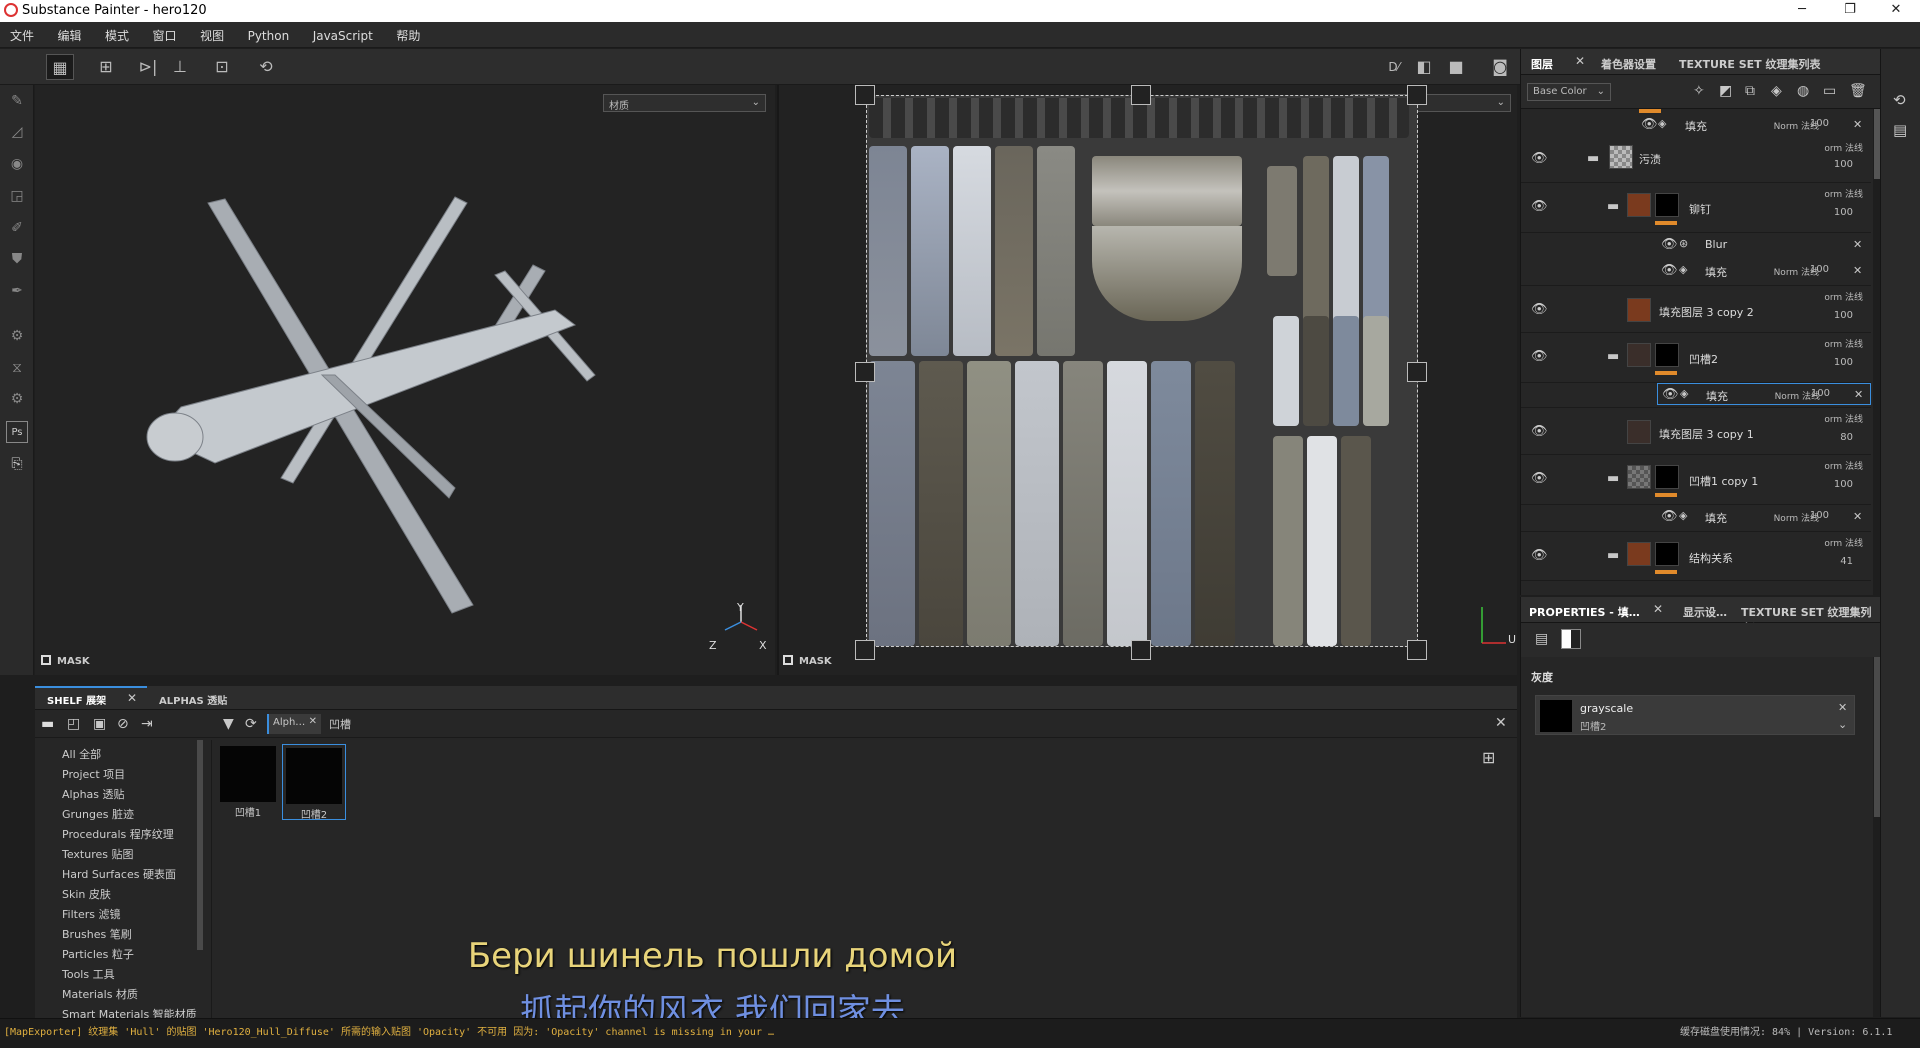  Describe the element at coordinates (1394, 67) in the screenshot. I see `2d-3d-toggle-icon: D⁄` at that location.